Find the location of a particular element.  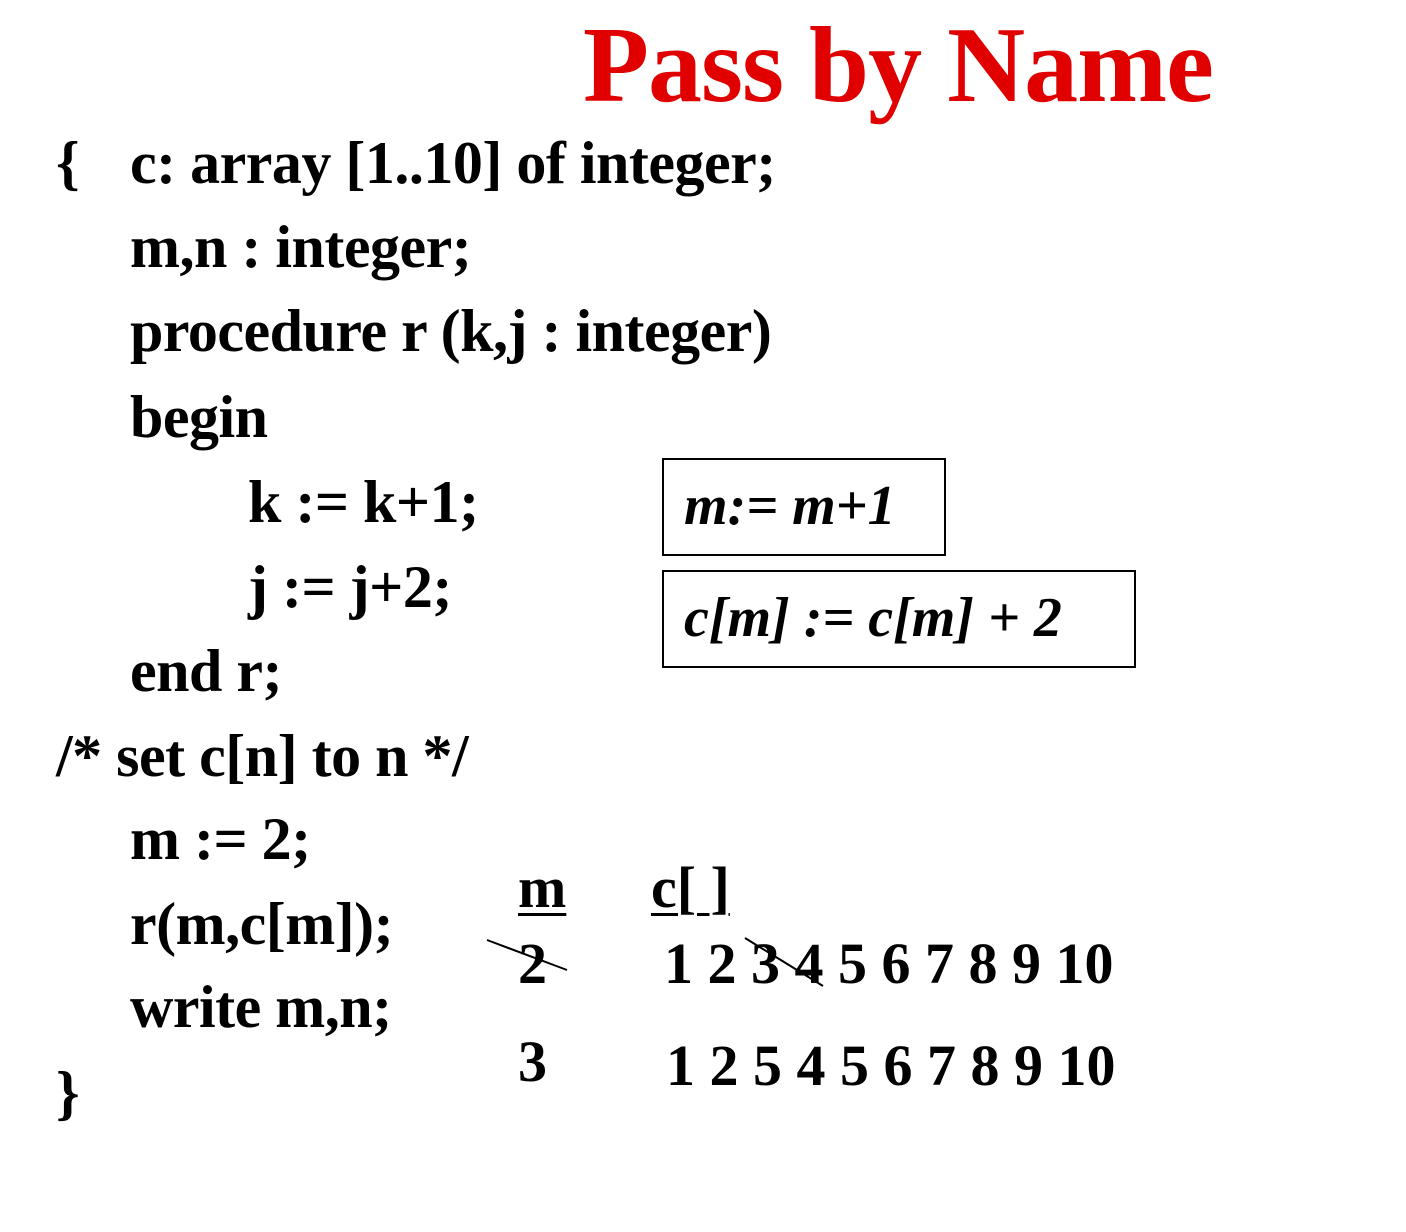

trace-row1-c: 1 2 3 4 5 6 7 8 9 10 is located at coordinates (889, 963).